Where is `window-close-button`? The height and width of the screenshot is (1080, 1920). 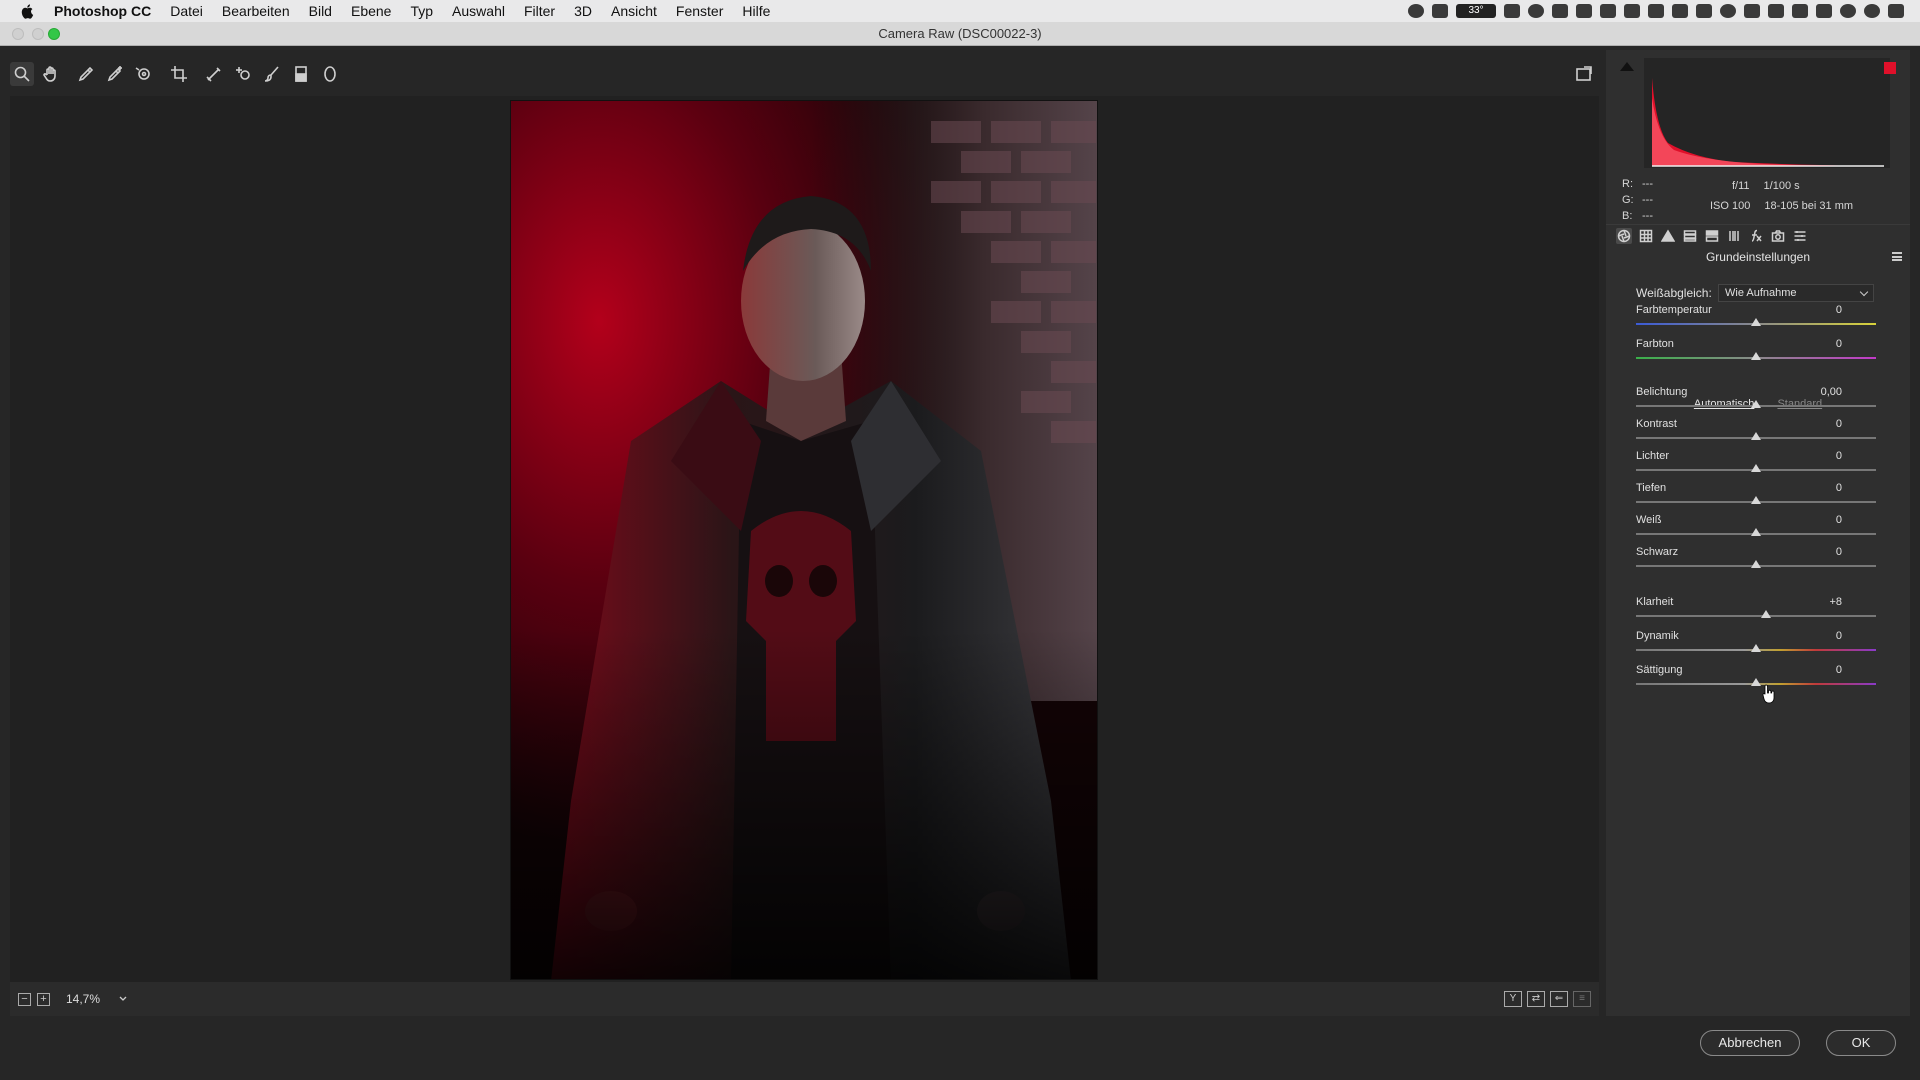
window-close-button is located at coordinates (18, 34).